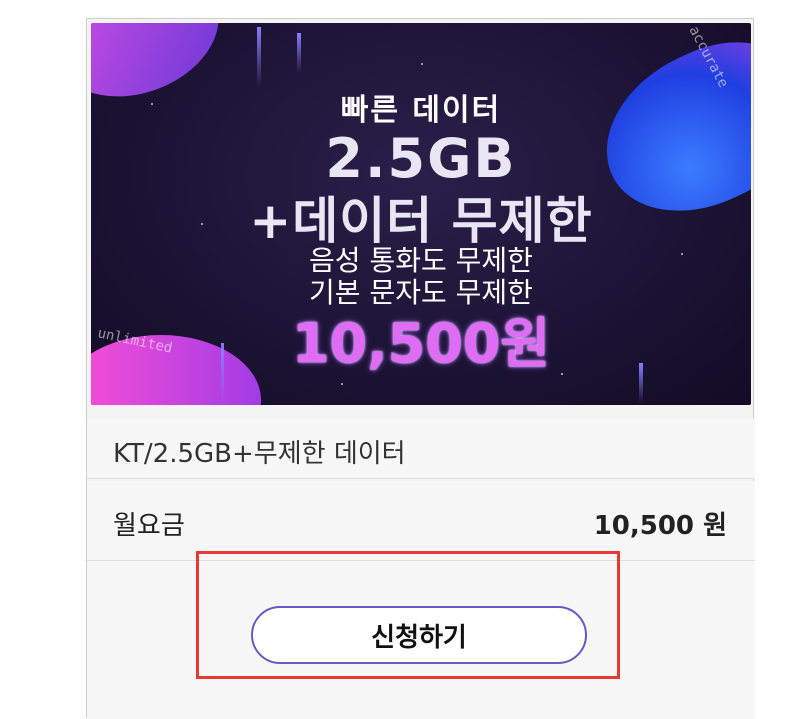  Describe the element at coordinates (421, 110) in the screenshot. I see `banner-headline: 빠른 데이터` at that location.